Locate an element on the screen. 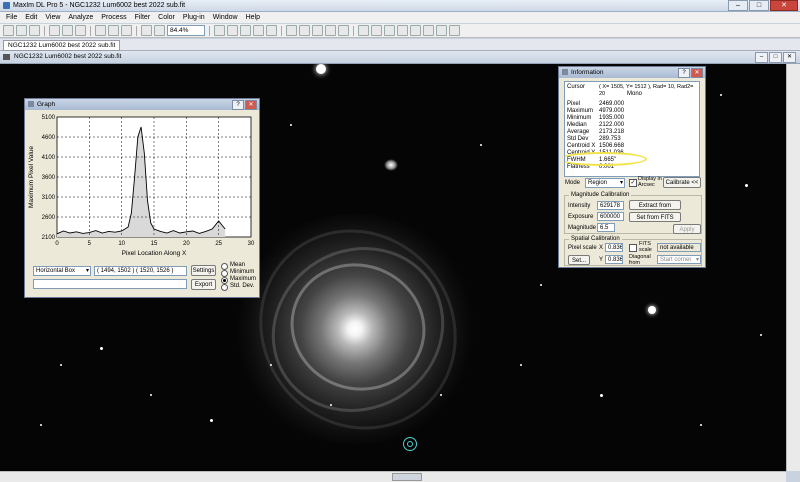  redo-icon is located at coordinates (67, 30).